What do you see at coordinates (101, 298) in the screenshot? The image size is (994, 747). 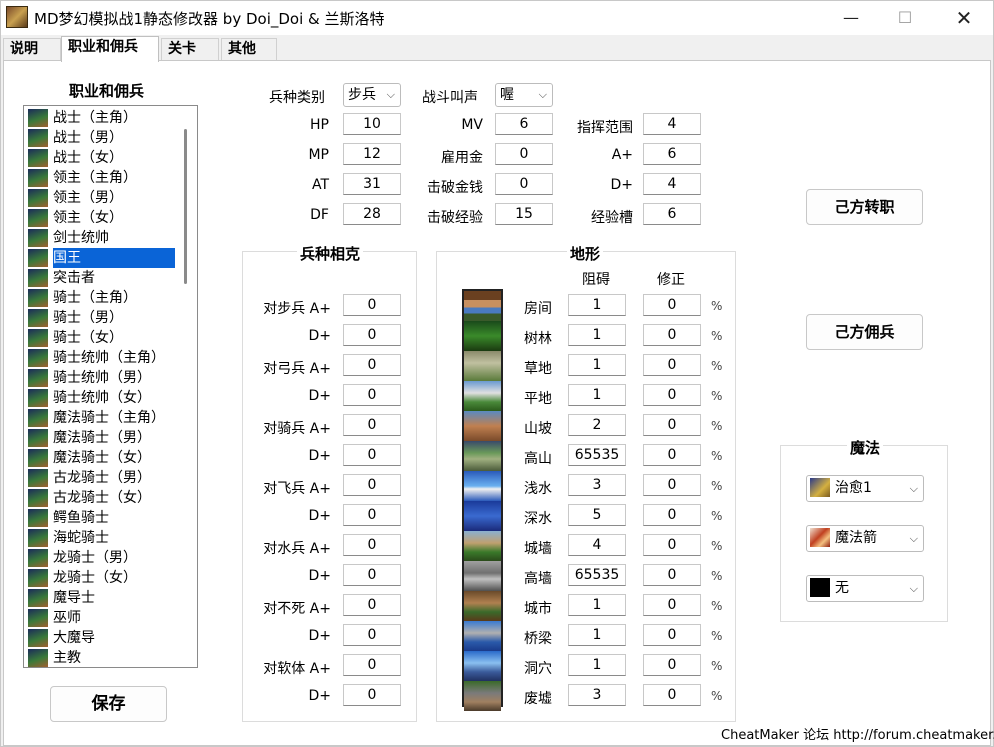 I see `list-item: 骑士（主角）` at bounding box center [101, 298].